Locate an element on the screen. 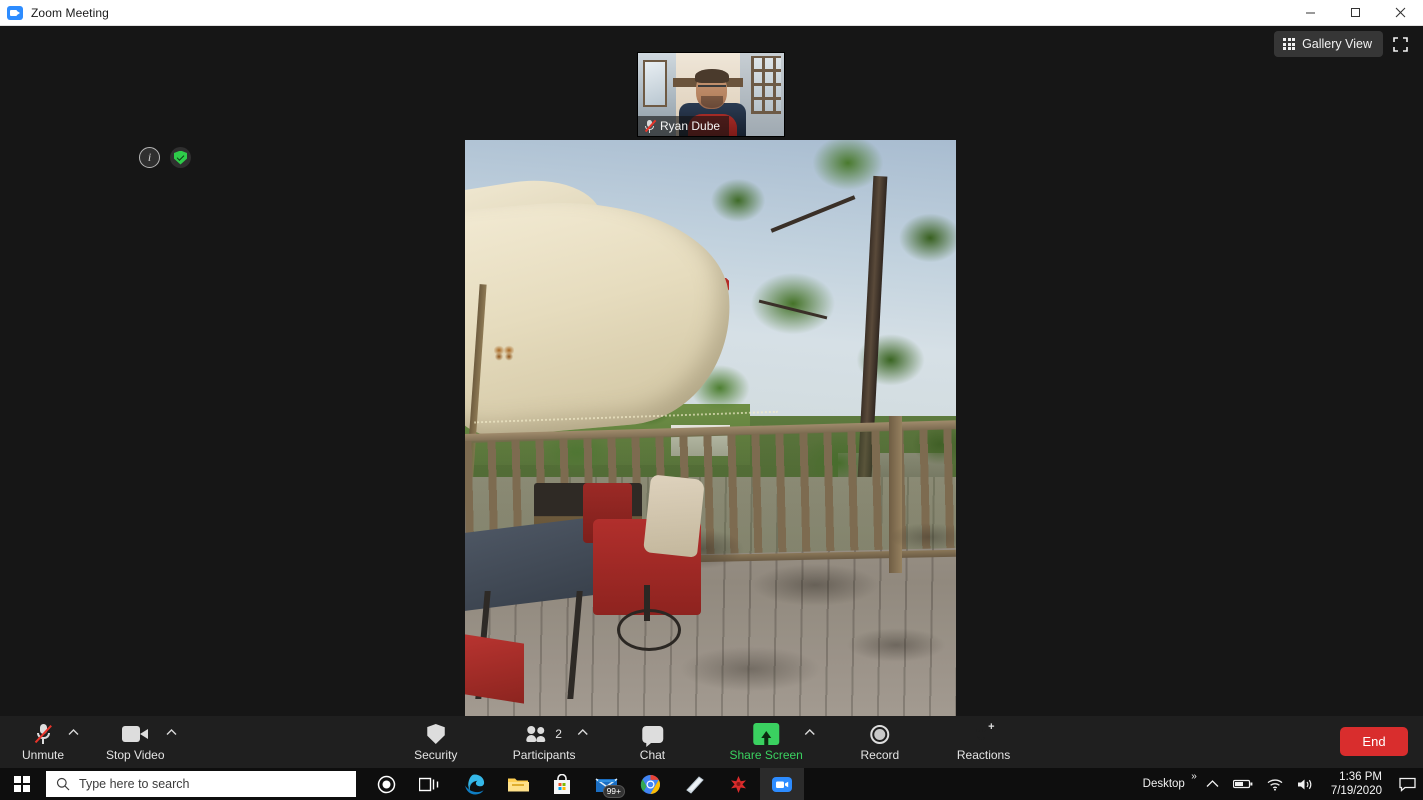  view-controls: Gallery View is located at coordinates (1344, 44).